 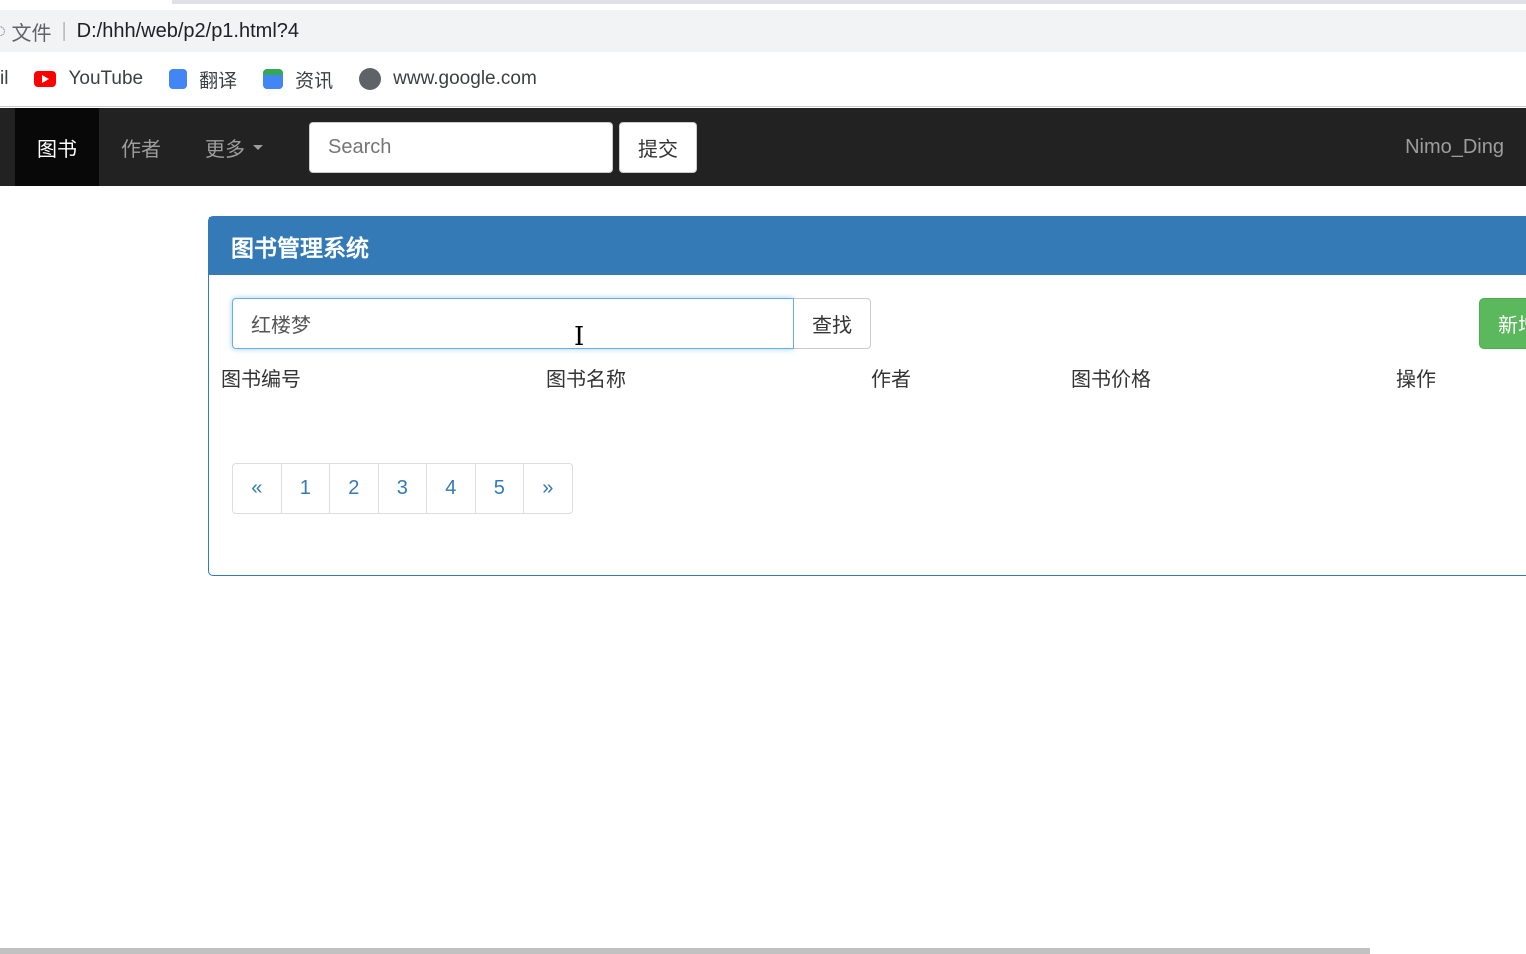 What do you see at coordinates (763, 147) in the screenshot?
I see `navbar: 图书 作者 更多 提交 Nimo_Ding` at bounding box center [763, 147].